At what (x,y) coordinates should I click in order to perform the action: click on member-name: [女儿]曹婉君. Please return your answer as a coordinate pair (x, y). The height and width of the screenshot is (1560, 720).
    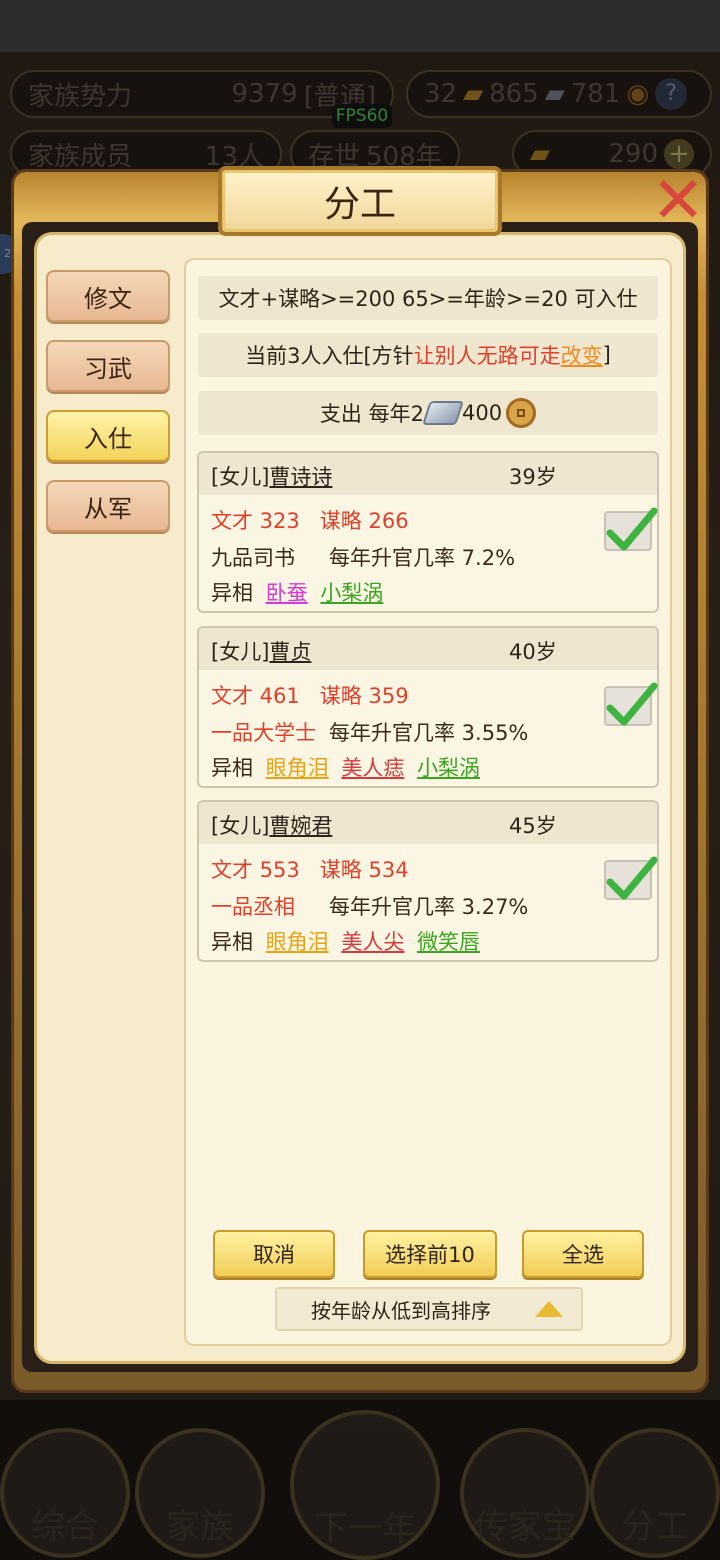
    Looking at the image, I should click on (271, 825).